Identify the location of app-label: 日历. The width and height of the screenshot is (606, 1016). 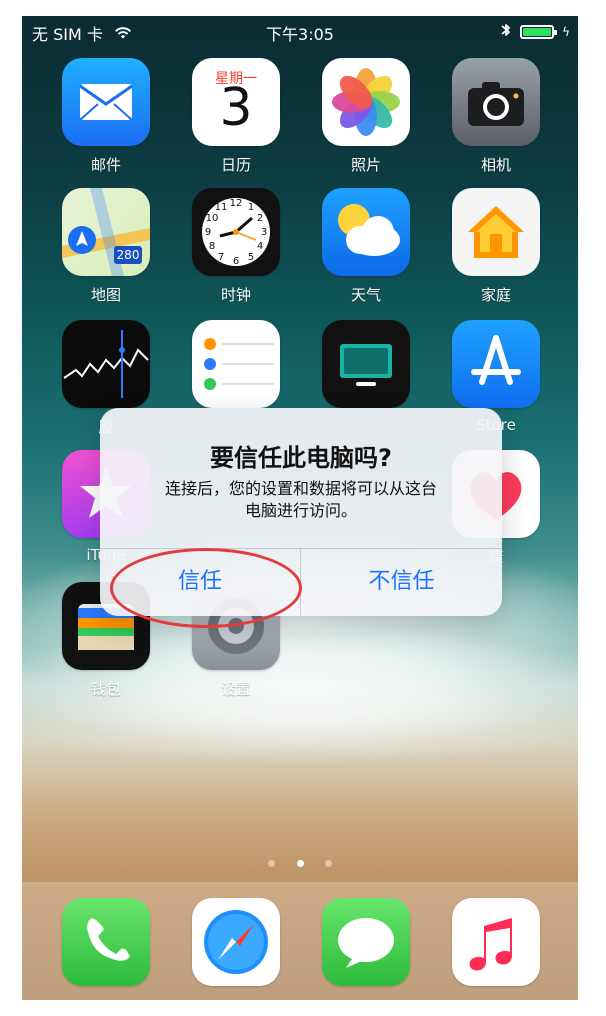
(235, 165).